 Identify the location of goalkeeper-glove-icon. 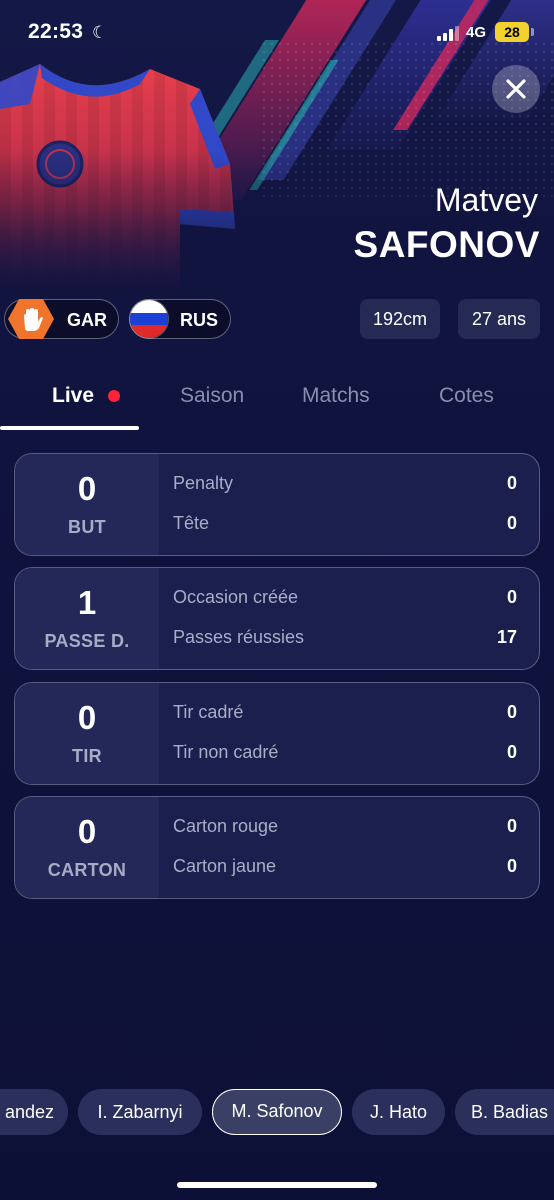
(31, 319).